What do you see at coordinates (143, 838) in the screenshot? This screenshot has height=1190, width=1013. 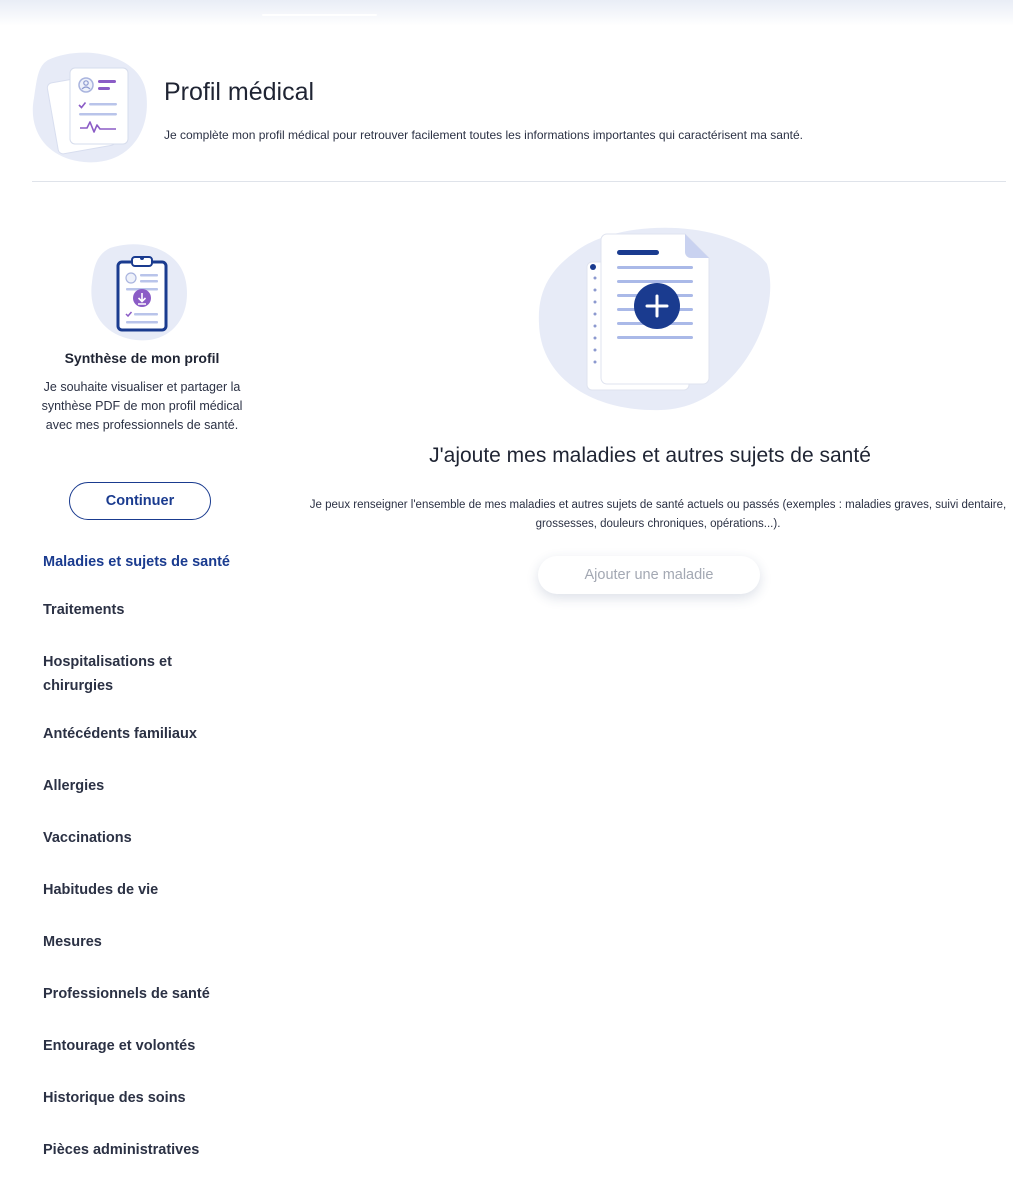 I see `nav-item-vaccinations: Vaccinations` at bounding box center [143, 838].